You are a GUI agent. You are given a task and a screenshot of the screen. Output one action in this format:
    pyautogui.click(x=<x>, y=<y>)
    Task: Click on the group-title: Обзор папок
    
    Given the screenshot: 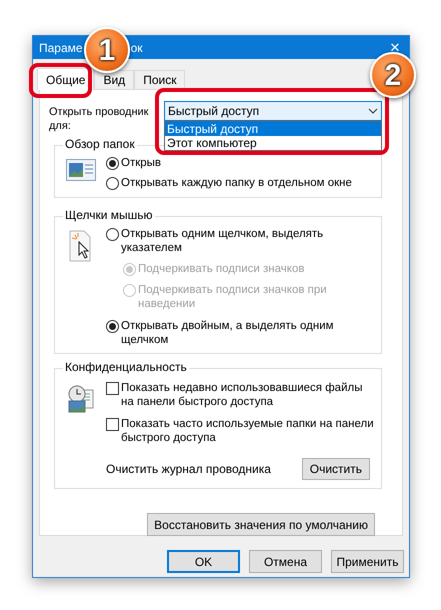 What is the action you would take?
    pyautogui.click(x=100, y=144)
    